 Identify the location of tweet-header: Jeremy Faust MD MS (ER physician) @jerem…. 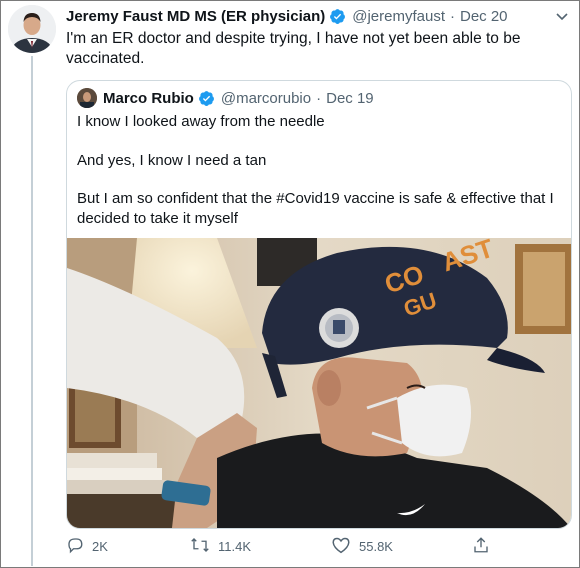
(318, 16).